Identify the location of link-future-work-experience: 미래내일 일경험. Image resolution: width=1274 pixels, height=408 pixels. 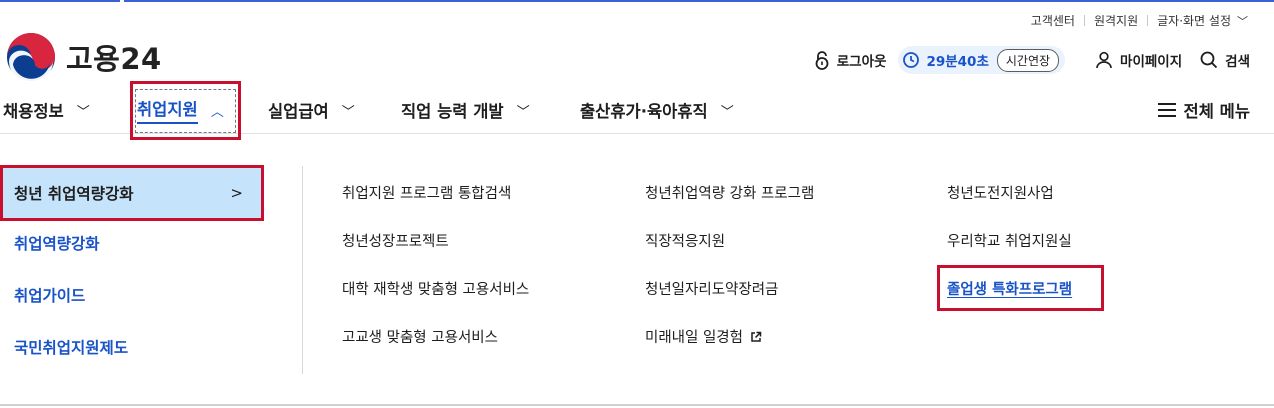
(703, 336).